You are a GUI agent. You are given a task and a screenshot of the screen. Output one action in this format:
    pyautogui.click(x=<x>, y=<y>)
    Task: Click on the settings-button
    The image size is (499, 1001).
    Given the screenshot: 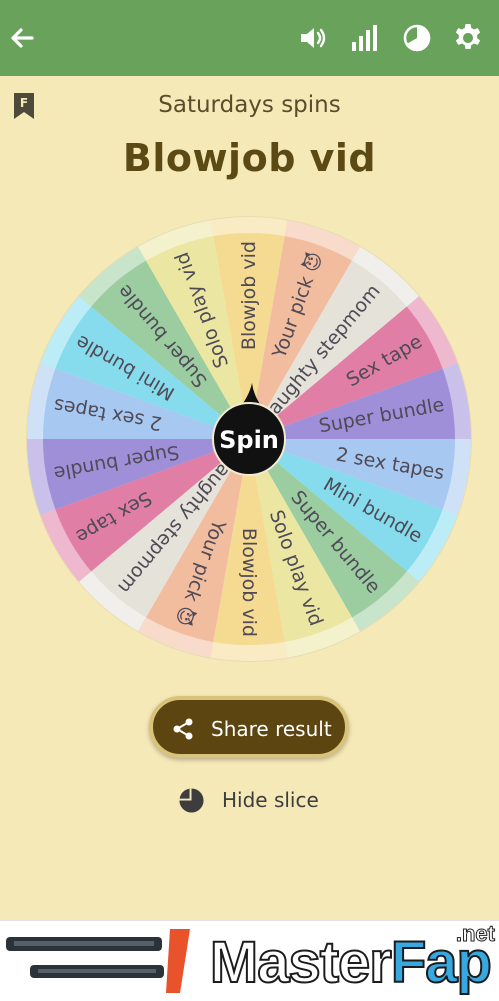 What is the action you would take?
    pyautogui.click(x=468, y=38)
    